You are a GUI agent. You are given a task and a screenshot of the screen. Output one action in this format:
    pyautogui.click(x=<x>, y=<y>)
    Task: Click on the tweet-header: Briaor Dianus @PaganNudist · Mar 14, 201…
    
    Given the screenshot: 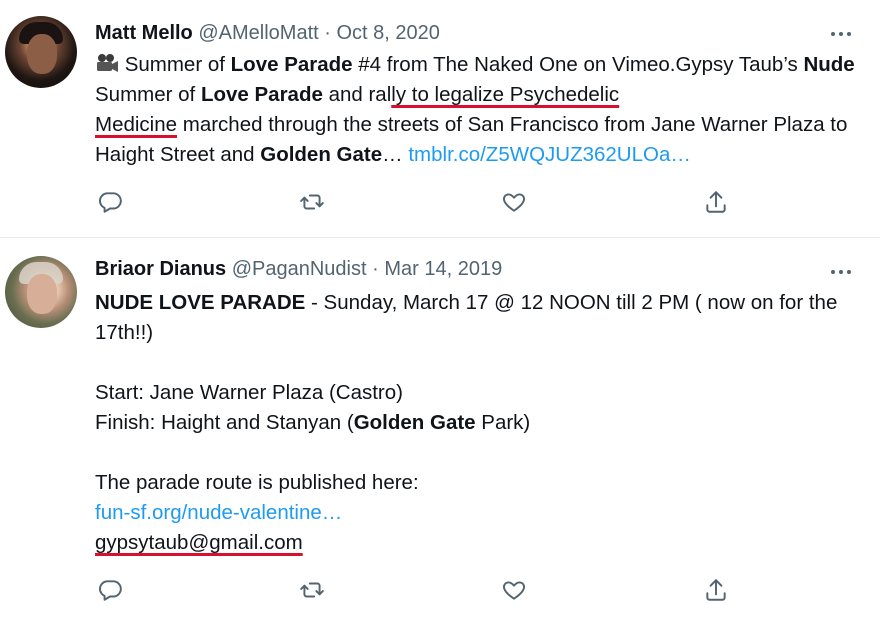 What is the action you would take?
    pyautogui.click(x=298, y=269)
    